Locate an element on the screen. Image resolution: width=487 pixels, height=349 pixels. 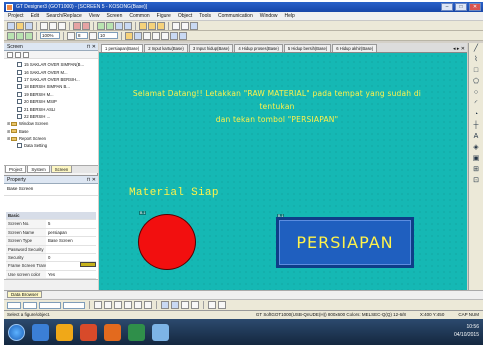
material-lamp is located at coordinates (167, 242).